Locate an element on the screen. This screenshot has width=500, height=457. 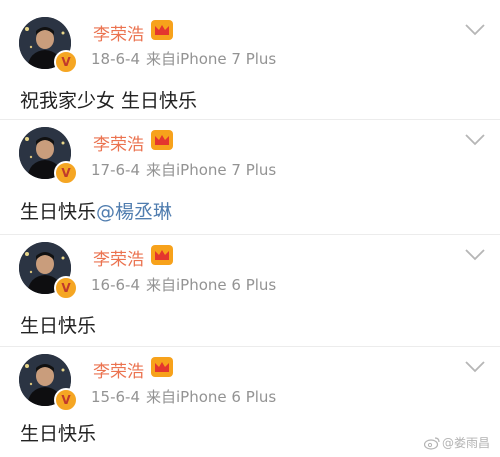
post-meta: 15-6-4 来自iPhone 6 Plus is located at coordinates (183, 396).